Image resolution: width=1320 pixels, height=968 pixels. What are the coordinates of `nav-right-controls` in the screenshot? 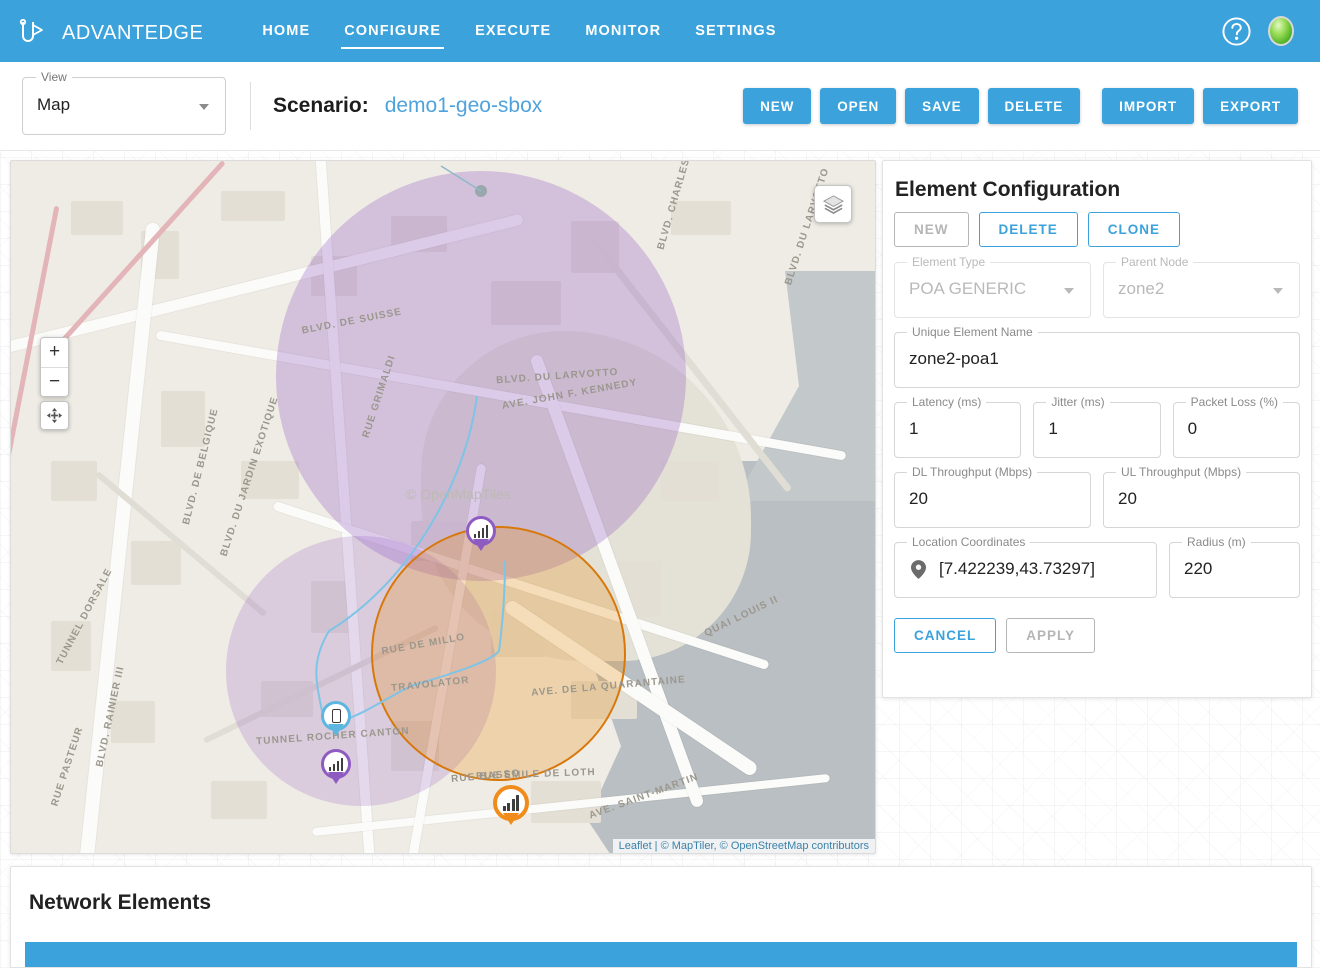 It's located at (1261, 31).